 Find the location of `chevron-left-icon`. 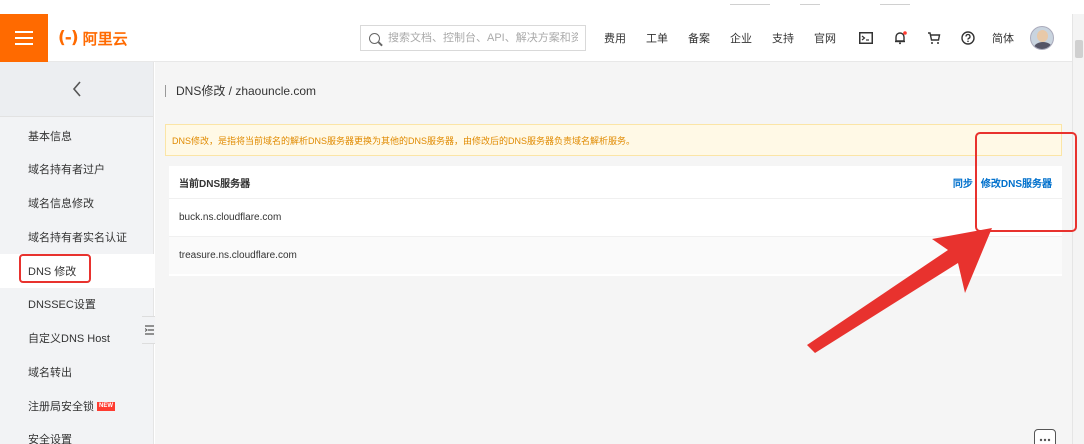

chevron-left-icon is located at coordinates (76, 89).